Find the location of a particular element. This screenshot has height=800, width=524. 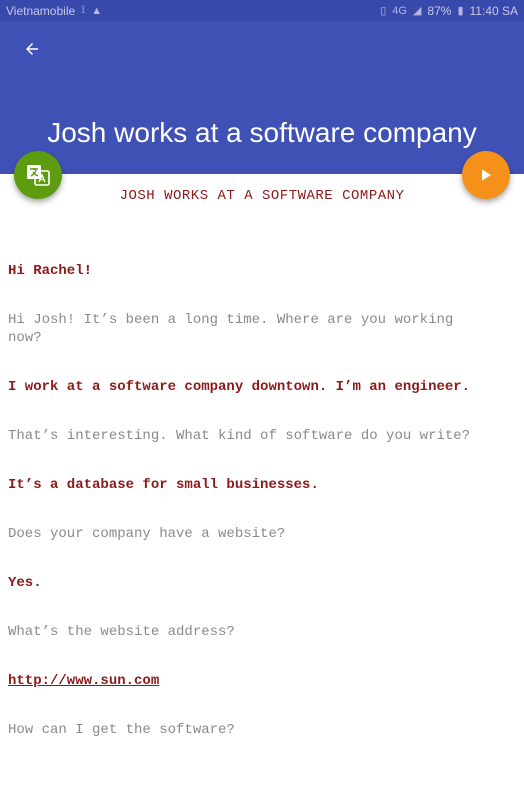

dialog-line: It’s a database for small businesses. is located at coordinates (163, 485).